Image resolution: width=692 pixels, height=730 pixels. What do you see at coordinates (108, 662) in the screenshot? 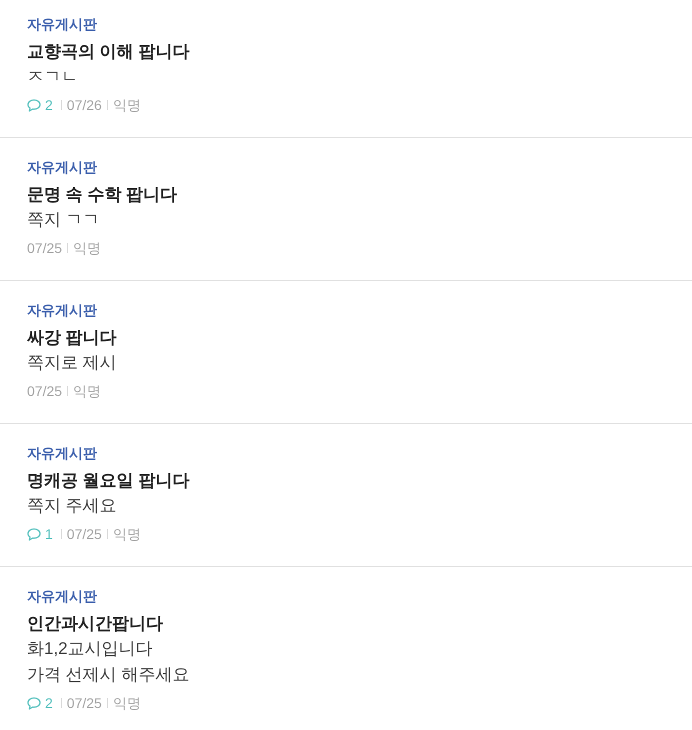
I see `post-body: 화1,2교시입니다 가격 선제시 해주세요` at bounding box center [108, 662].